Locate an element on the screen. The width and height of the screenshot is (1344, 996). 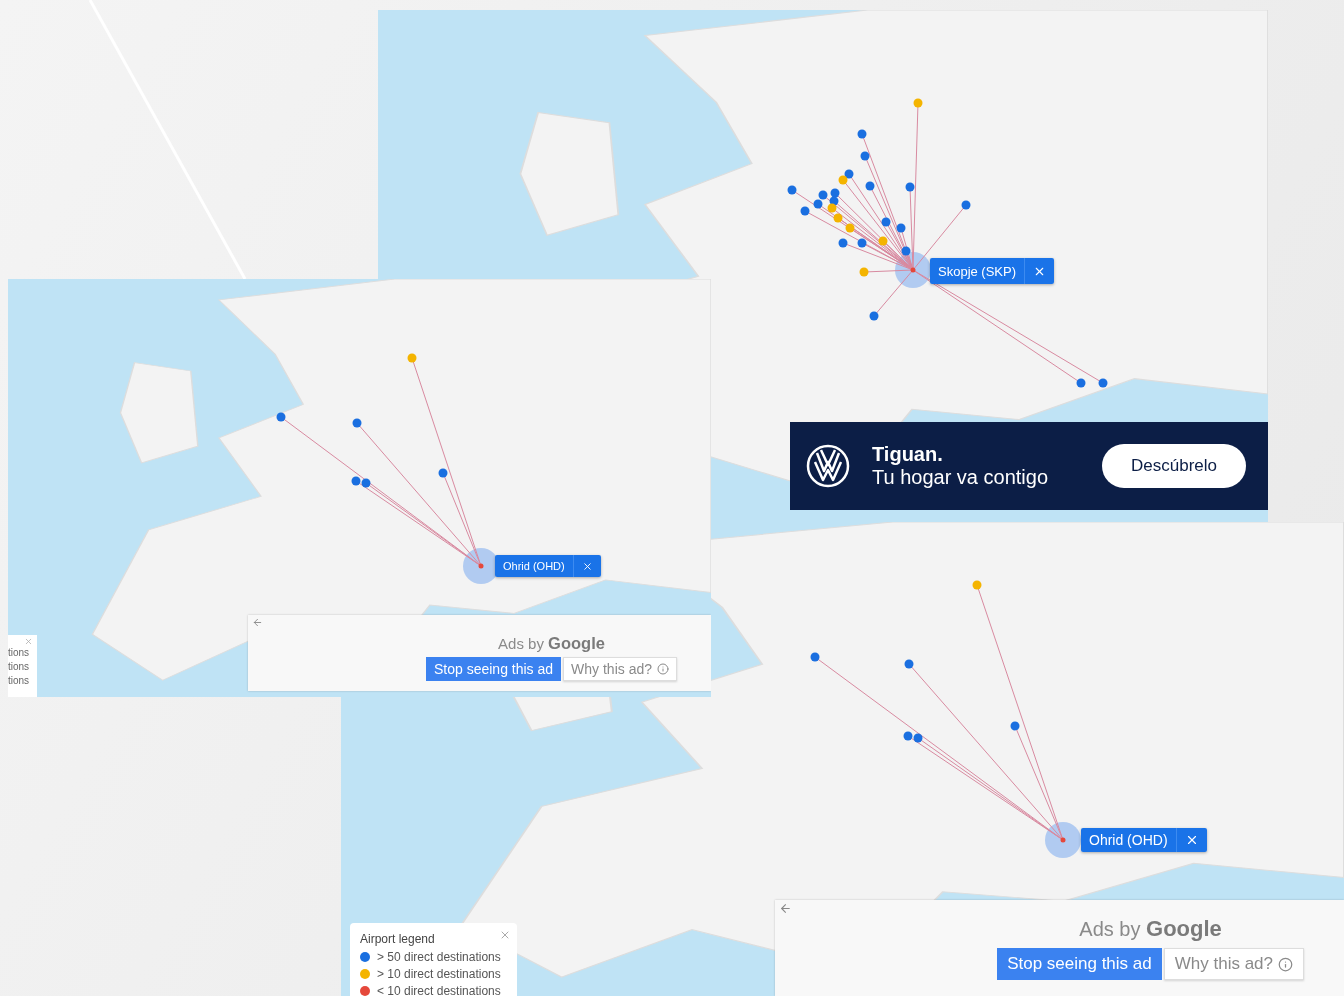
airport-popup-label: Skopje (SKP) is located at coordinates (977, 271).